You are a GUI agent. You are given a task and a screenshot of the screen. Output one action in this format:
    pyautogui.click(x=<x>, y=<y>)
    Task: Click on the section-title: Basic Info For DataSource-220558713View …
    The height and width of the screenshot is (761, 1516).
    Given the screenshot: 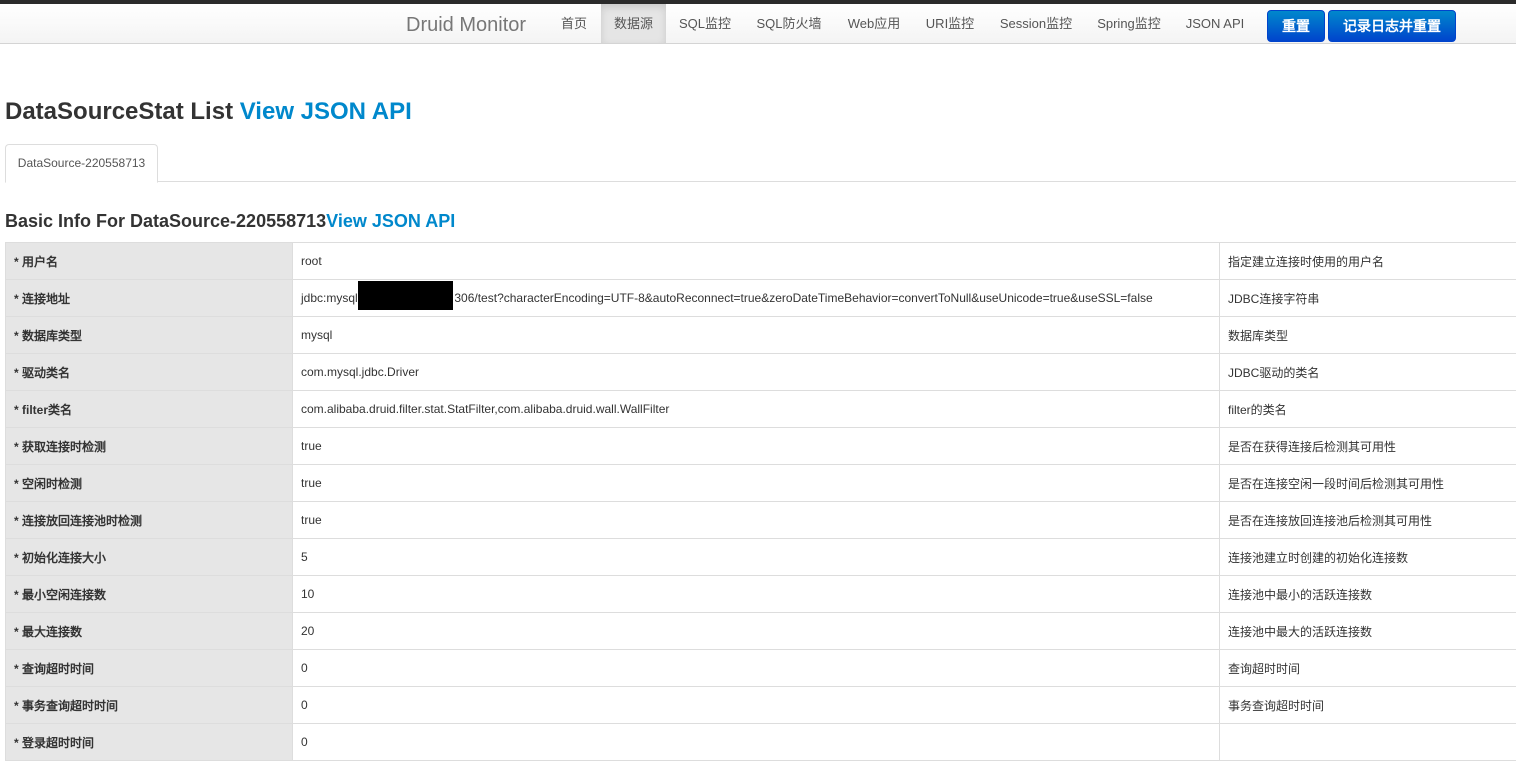 What is the action you would take?
    pyautogui.click(x=230, y=221)
    